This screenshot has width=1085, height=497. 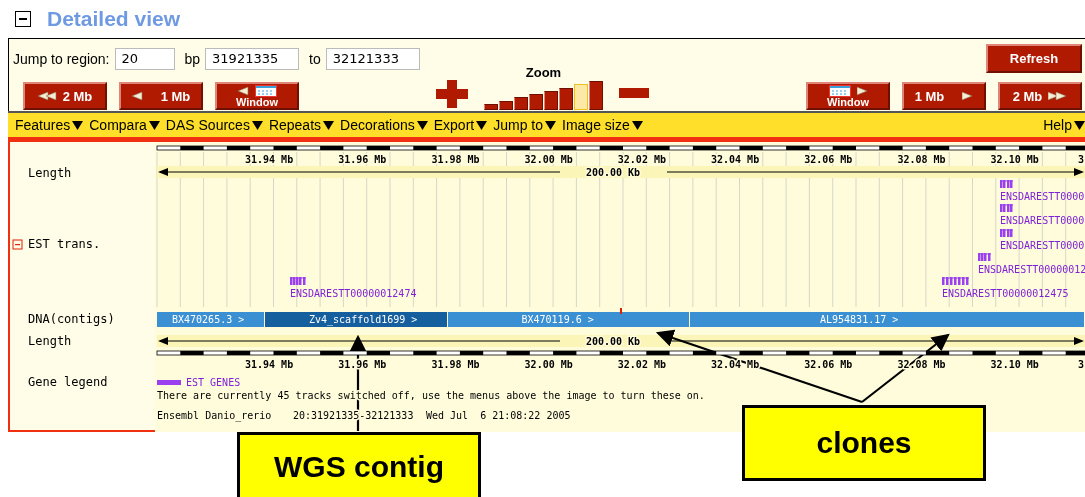 What do you see at coordinates (114, 19) in the screenshot?
I see `section-title: Detailed view` at bounding box center [114, 19].